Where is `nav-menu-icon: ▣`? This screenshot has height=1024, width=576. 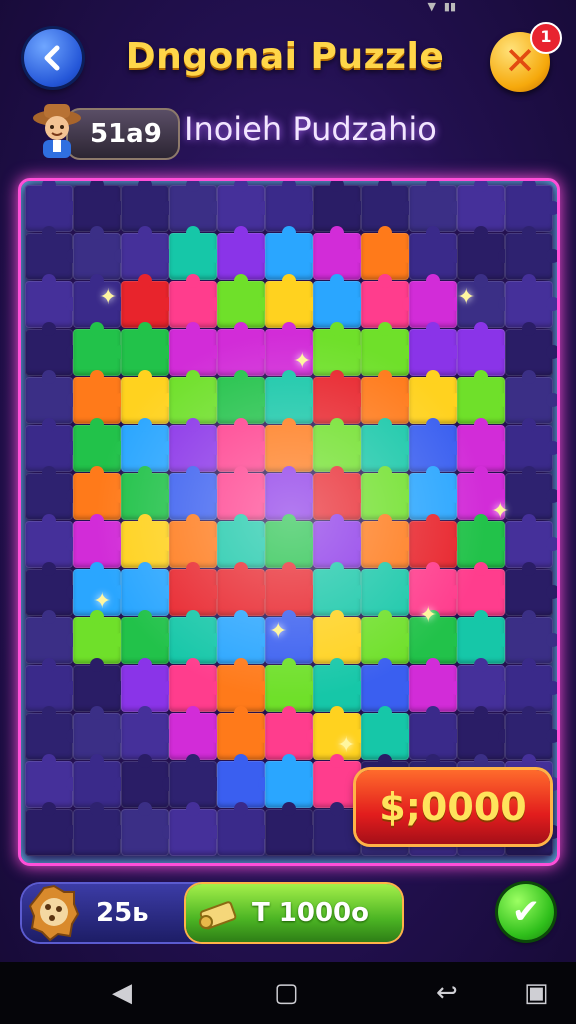
nav-menu-icon: ▣ is located at coordinates (536, 993).